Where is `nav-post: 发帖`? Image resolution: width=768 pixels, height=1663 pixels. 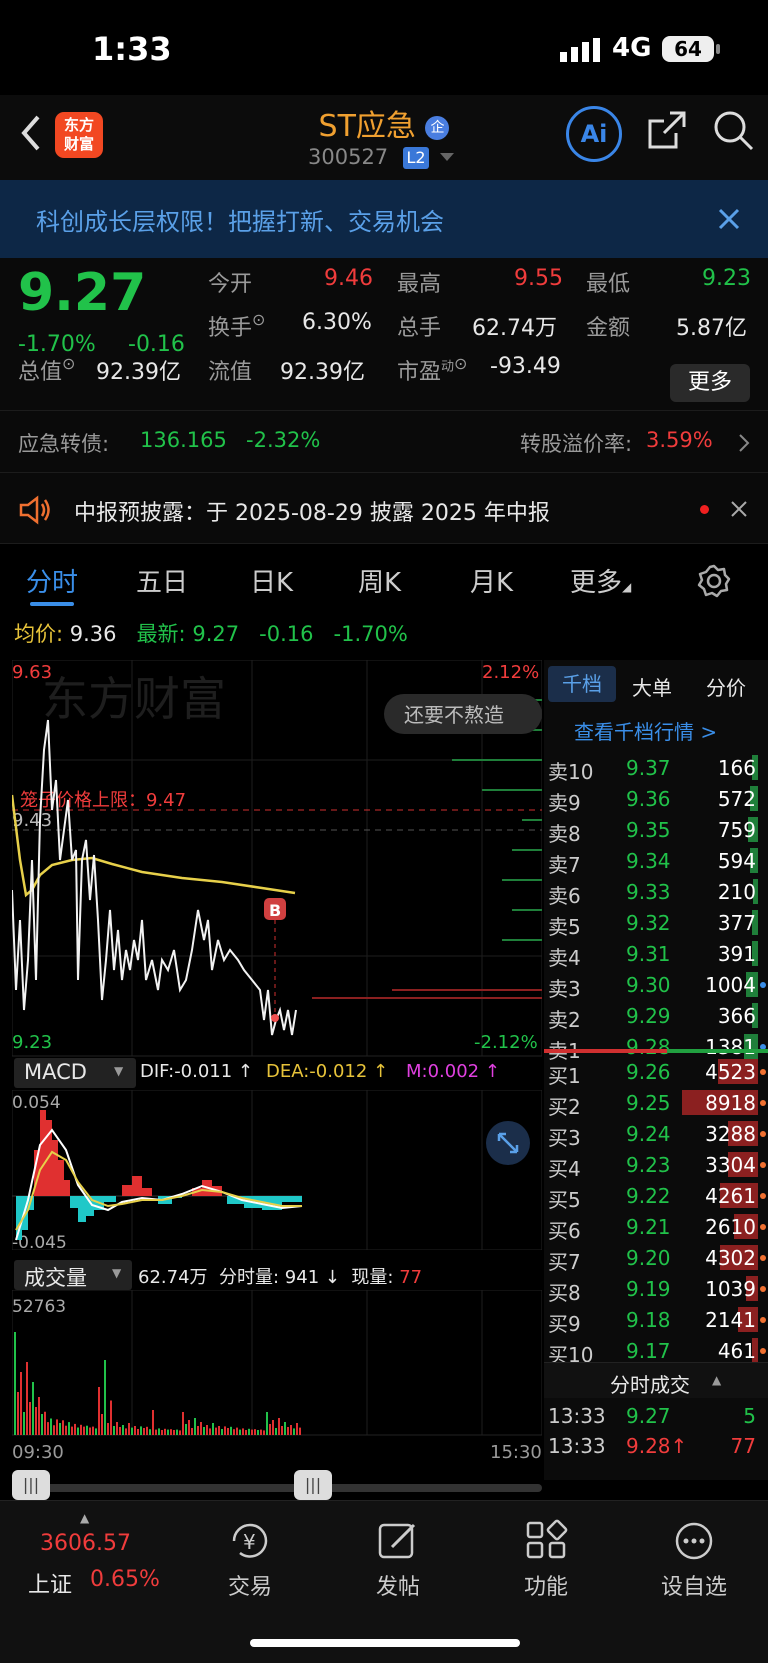
nav-post: 发帖 is located at coordinates (398, 1560).